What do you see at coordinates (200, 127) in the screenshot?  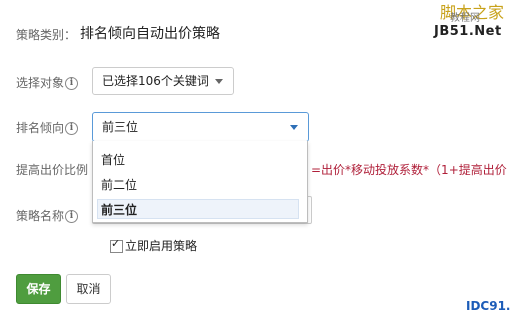 I see `rank-preference-dropdown: 前三位` at bounding box center [200, 127].